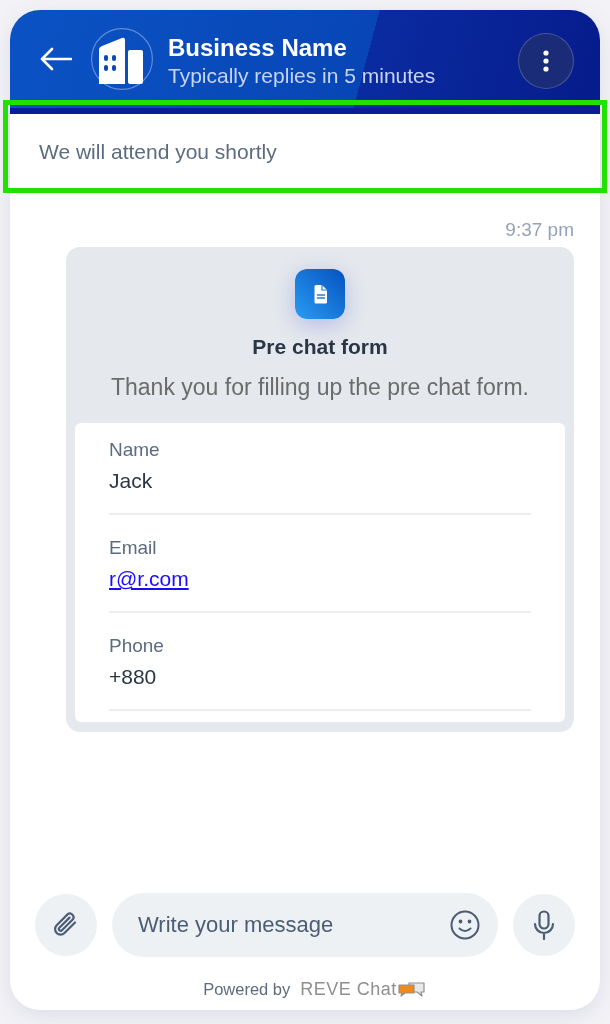 The width and height of the screenshot is (610, 1024). Describe the element at coordinates (56, 59) in the screenshot. I see `back-arrow-icon` at that location.